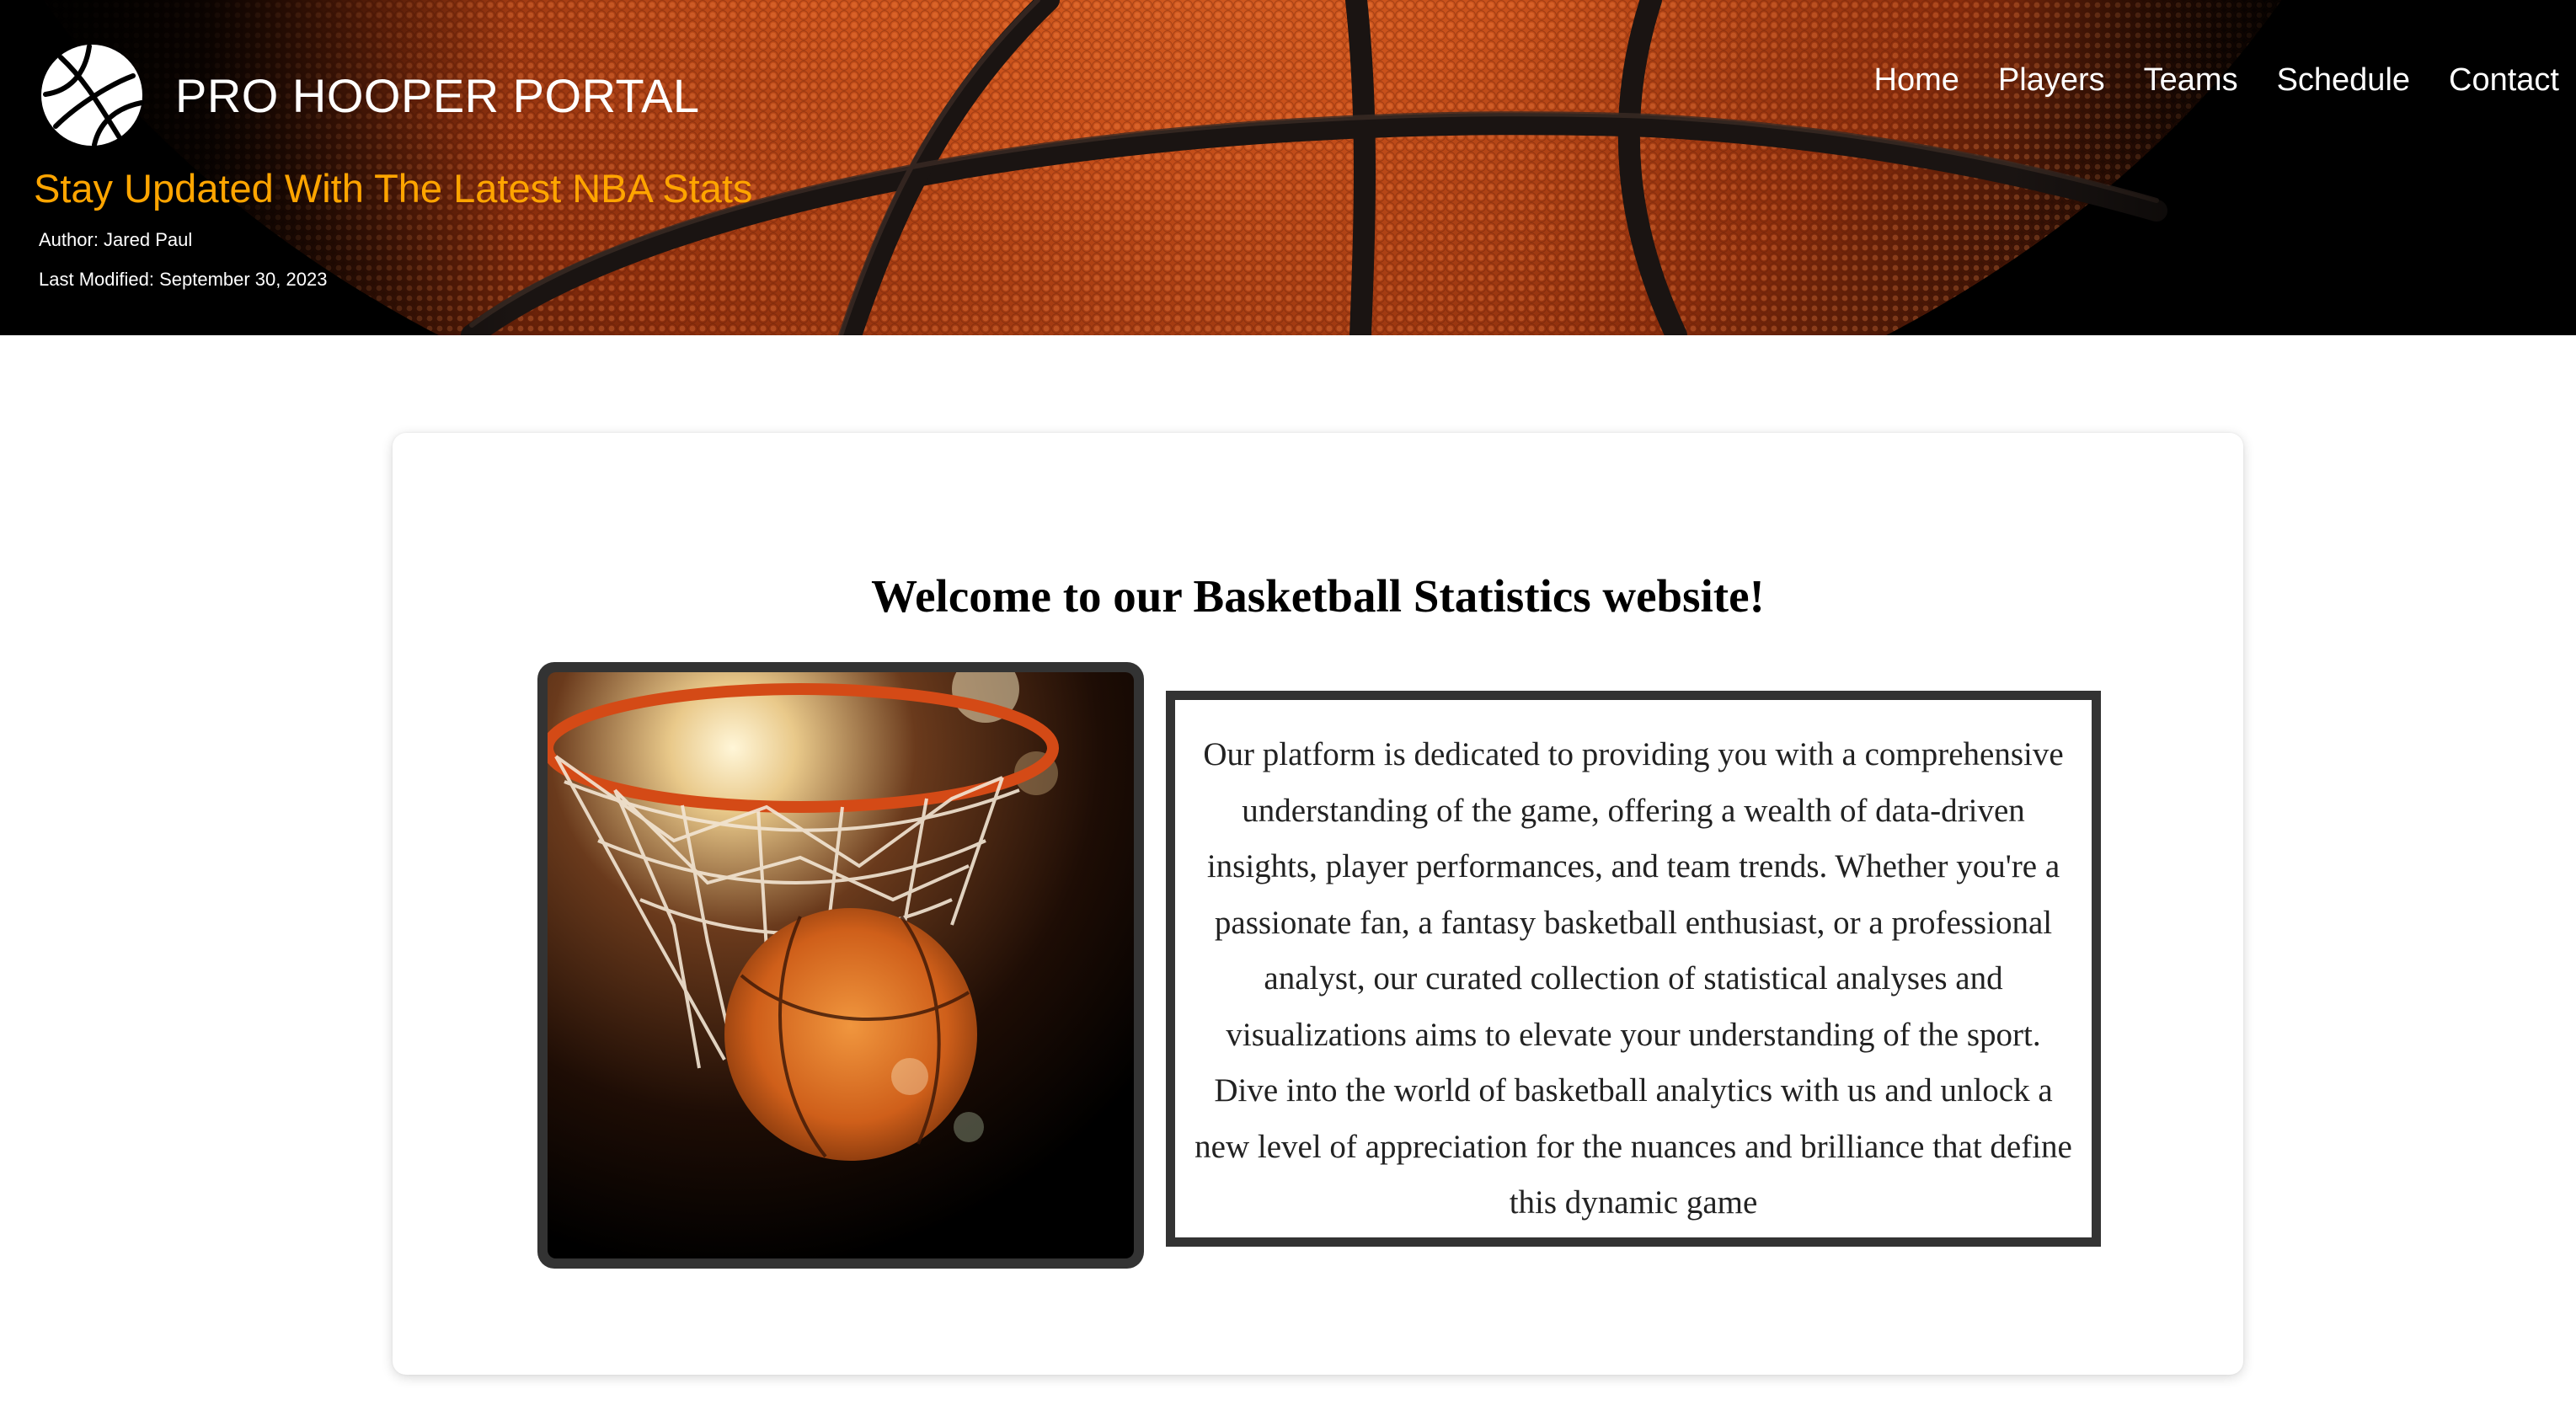 The width and height of the screenshot is (2576, 1416). I want to click on main-nav: Home Players Teams Schedule Contact, so click(2216, 80).